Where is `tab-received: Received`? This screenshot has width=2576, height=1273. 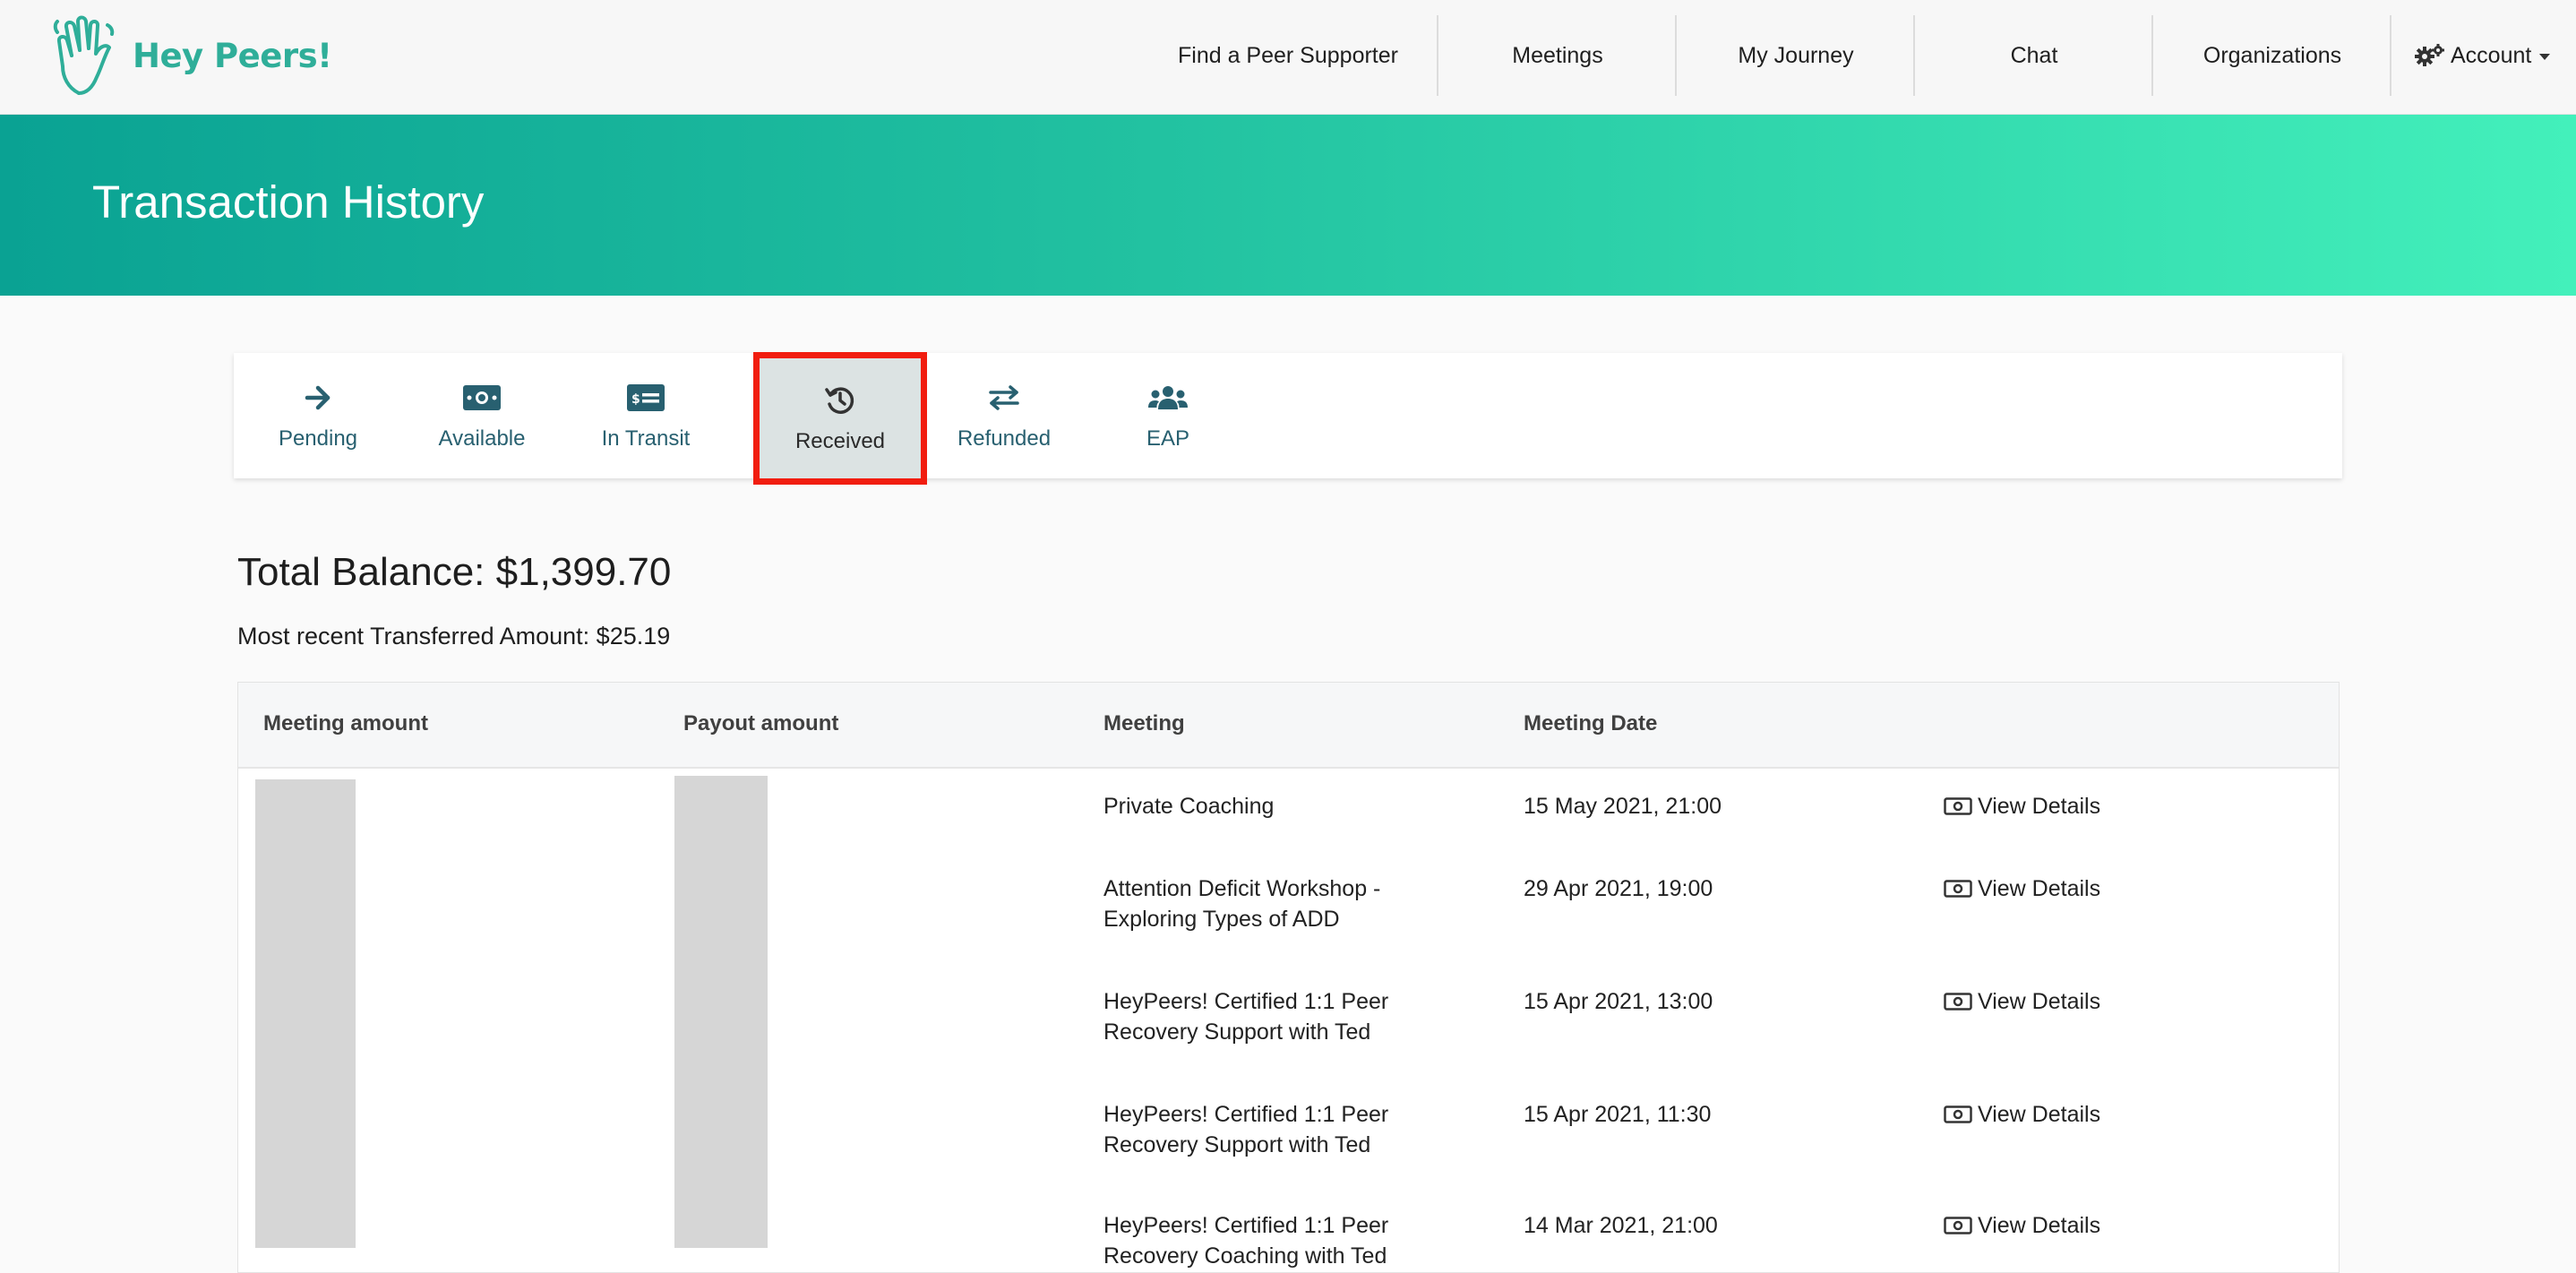
tab-received: Received is located at coordinates (840, 418).